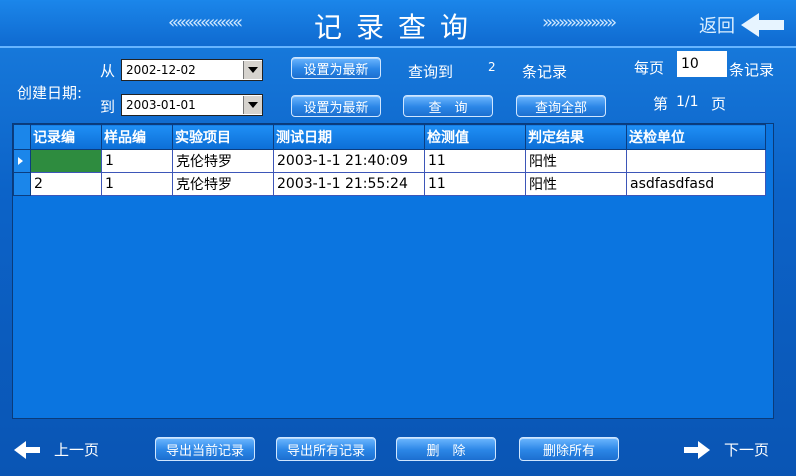  Describe the element at coordinates (397, 27) in the screenshot. I see `page-title: 记录查询` at that location.